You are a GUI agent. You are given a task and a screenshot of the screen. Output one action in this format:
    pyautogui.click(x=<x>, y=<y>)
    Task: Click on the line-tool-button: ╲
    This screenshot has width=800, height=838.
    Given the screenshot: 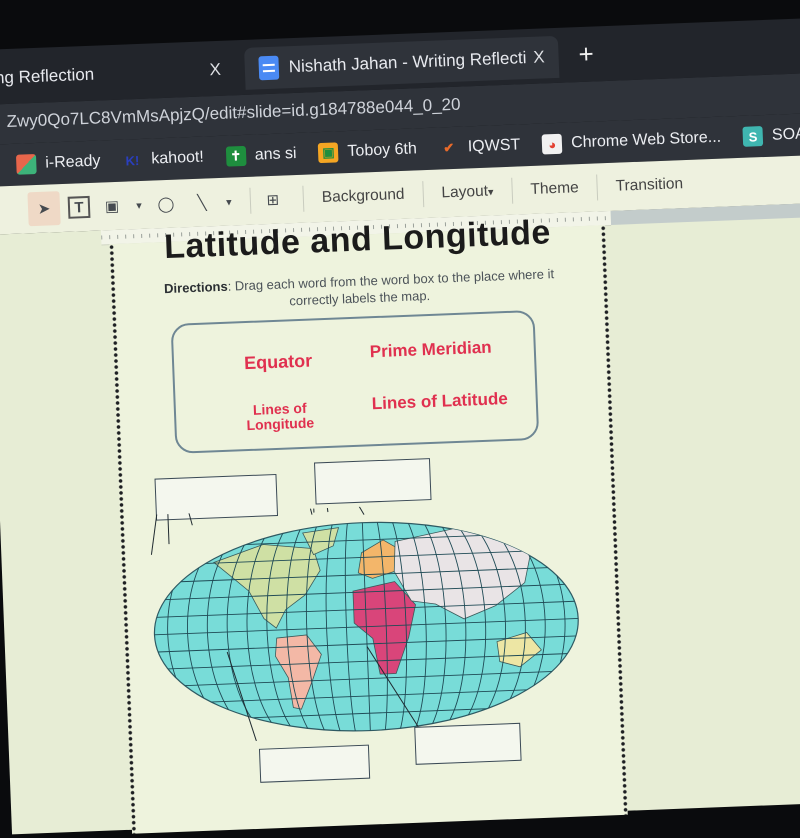 What is the action you would take?
    pyautogui.click(x=201, y=202)
    